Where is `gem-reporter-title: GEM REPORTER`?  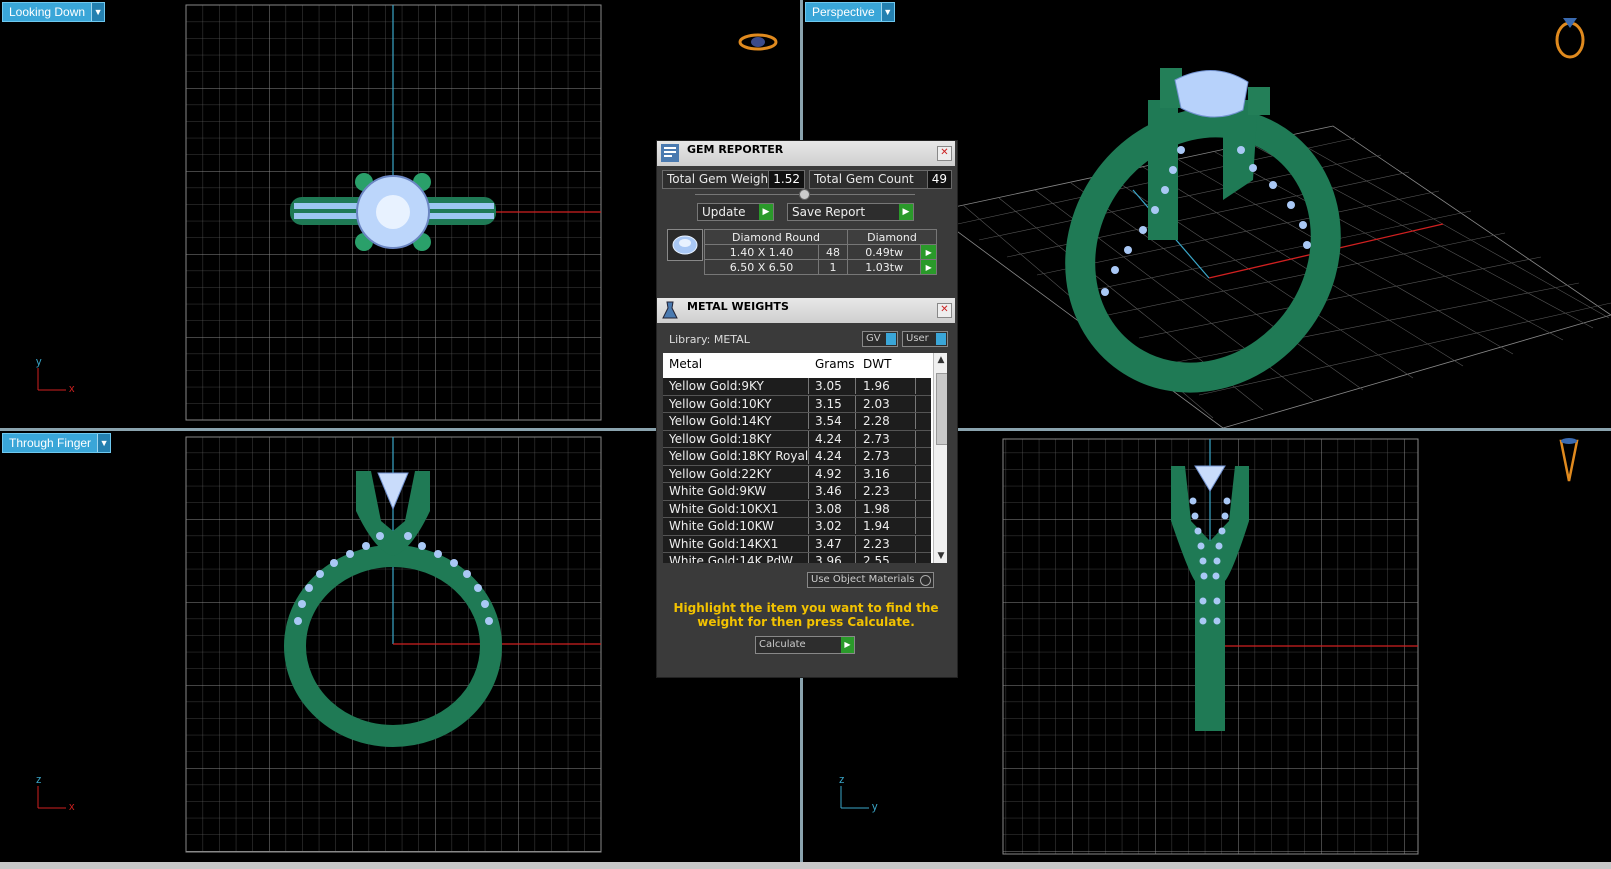
gem-reporter-title: GEM REPORTER is located at coordinates (735, 149).